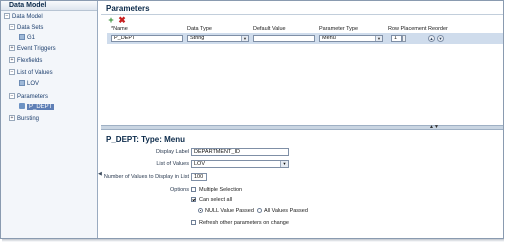 This screenshot has height=244, width=506. What do you see at coordinates (145, 139) in the screenshot?
I see `detail-title: P_DEPT: Type: Menu` at bounding box center [145, 139].